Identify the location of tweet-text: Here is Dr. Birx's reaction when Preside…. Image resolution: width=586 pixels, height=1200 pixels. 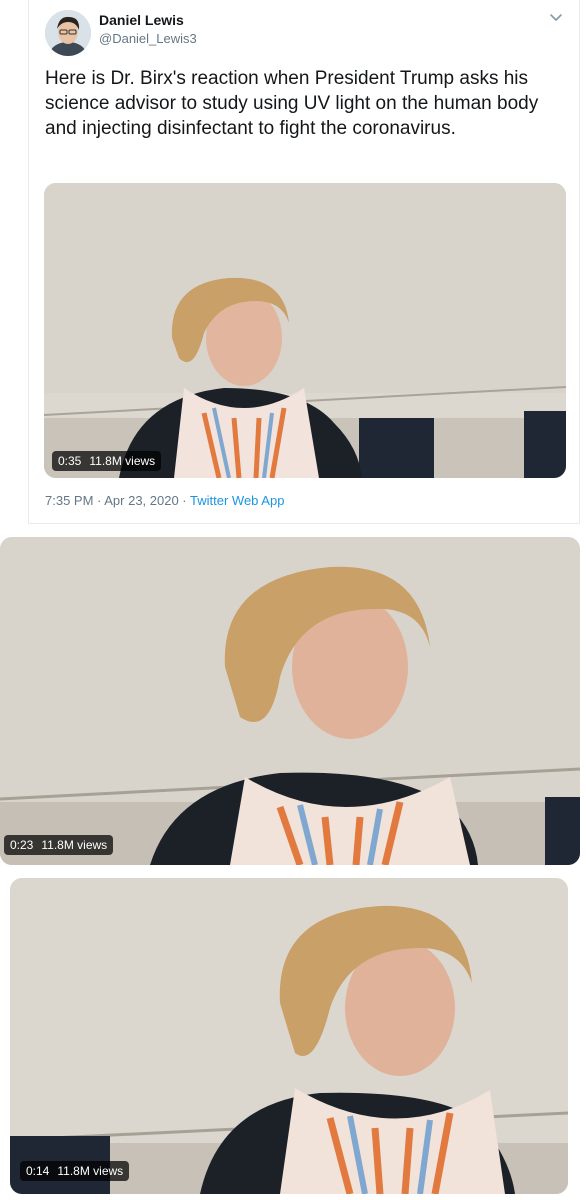
(292, 103).